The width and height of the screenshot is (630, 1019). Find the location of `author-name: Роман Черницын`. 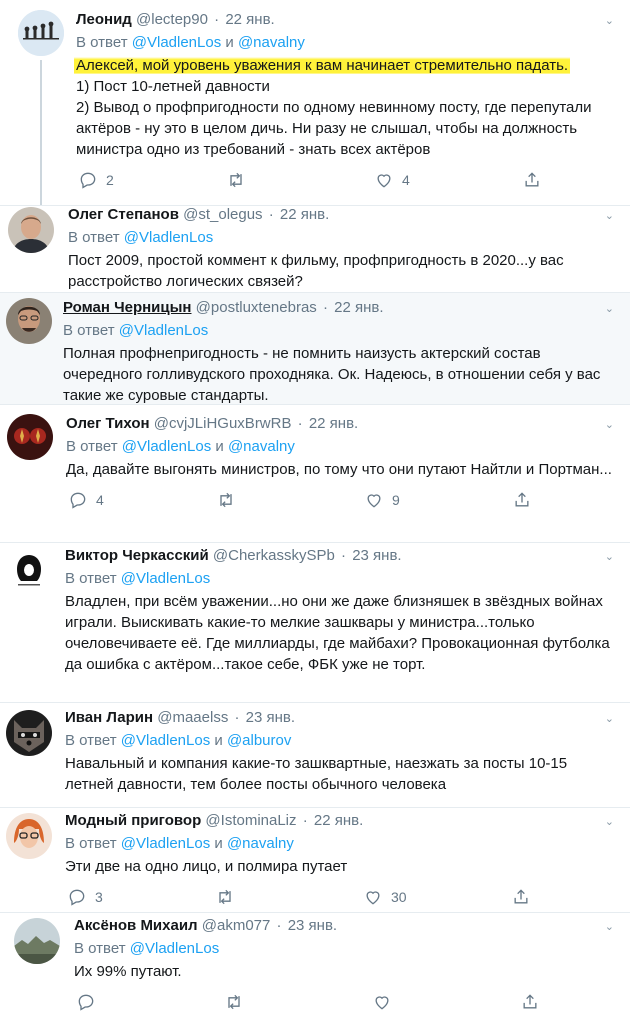

author-name: Роман Черницын is located at coordinates (127, 307).